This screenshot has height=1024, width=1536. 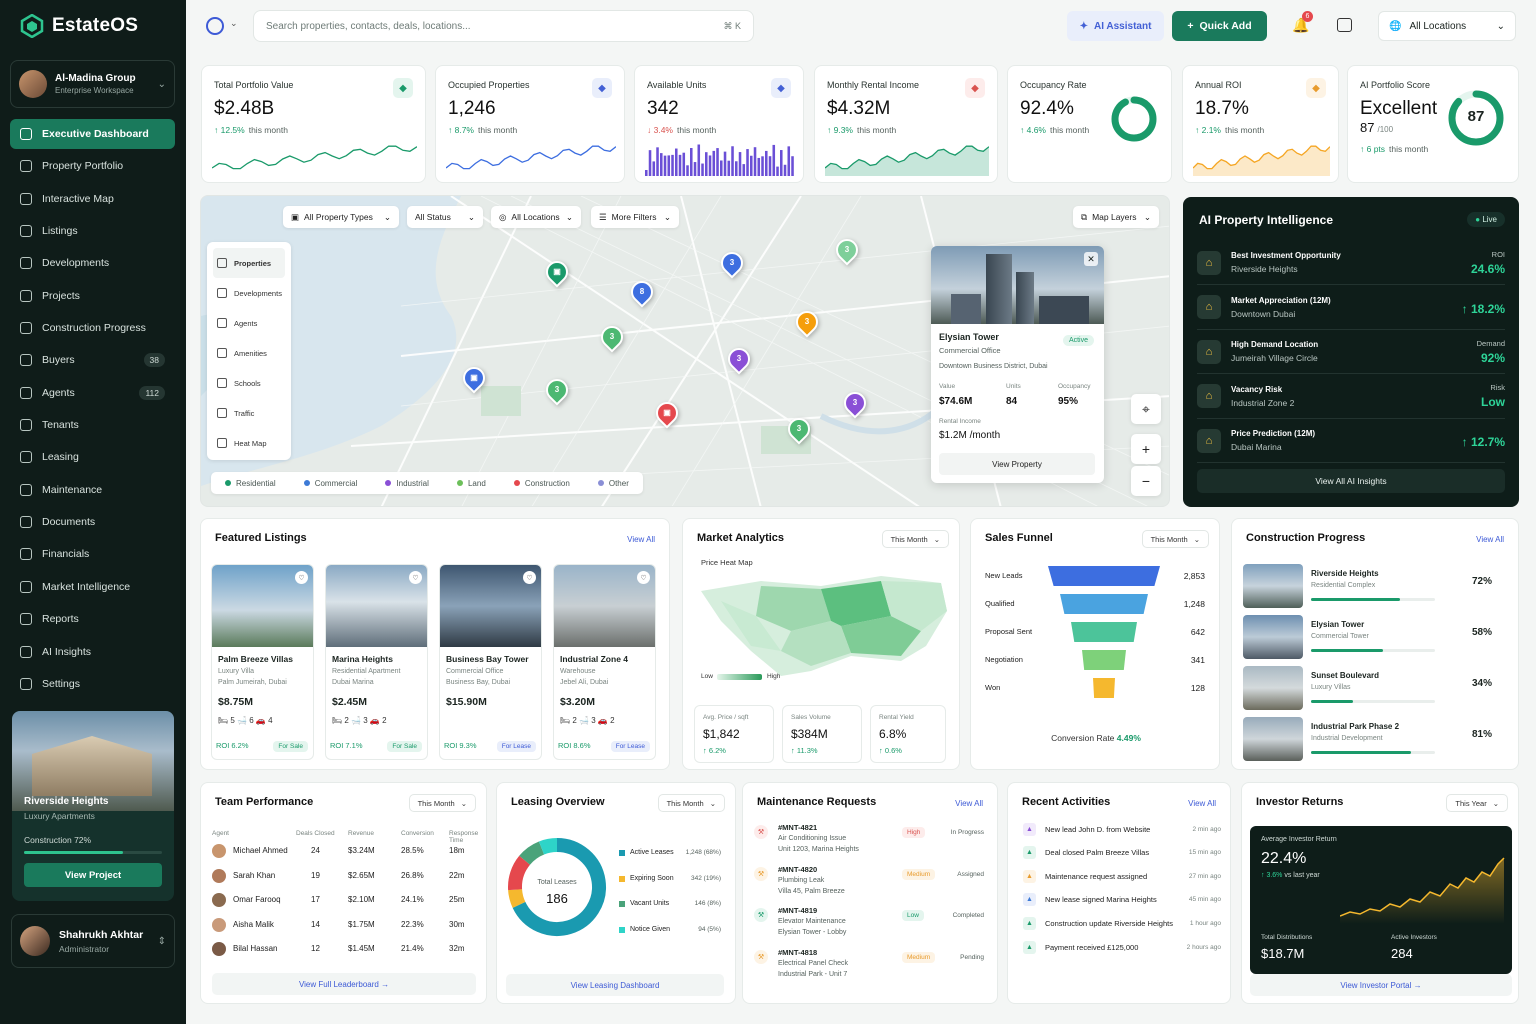 I want to click on bell-icon: 🔔 6, so click(x=1302, y=22).